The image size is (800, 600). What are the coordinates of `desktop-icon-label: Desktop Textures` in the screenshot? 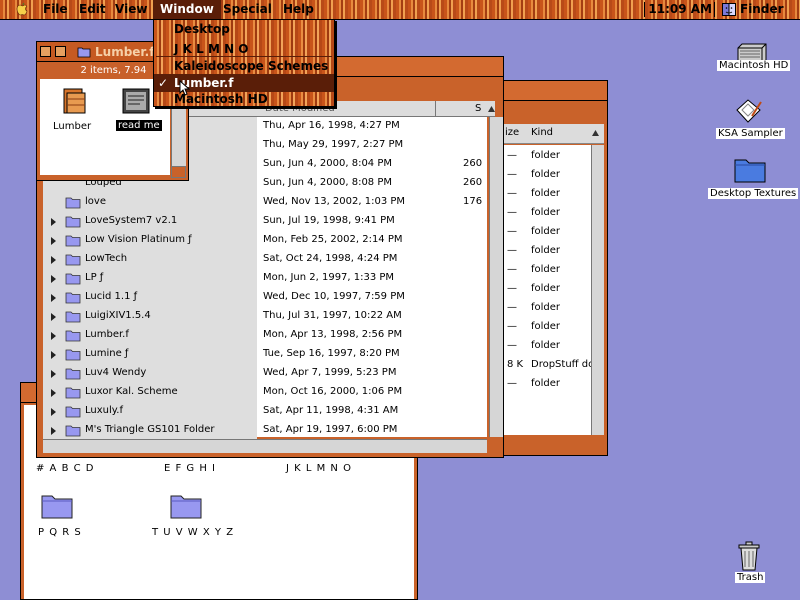 It's located at (753, 193).